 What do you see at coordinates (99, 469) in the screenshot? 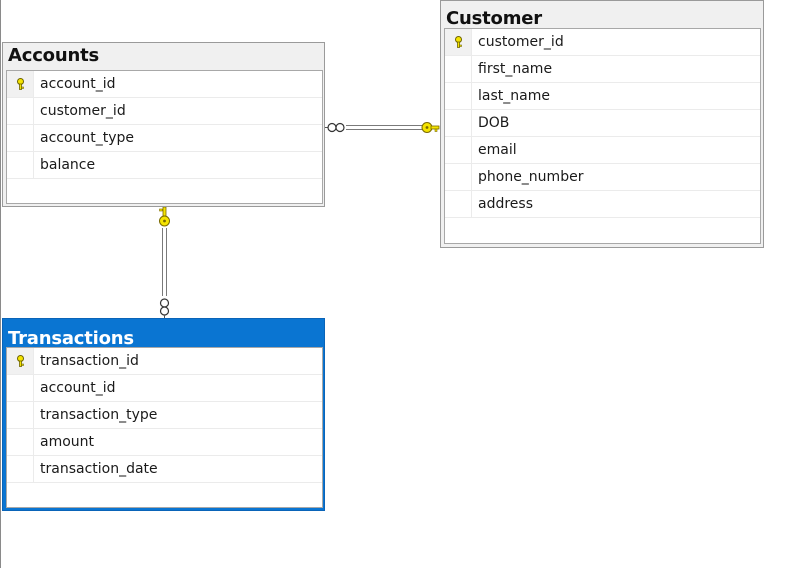
I see `column-name: transaction_date` at bounding box center [99, 469].